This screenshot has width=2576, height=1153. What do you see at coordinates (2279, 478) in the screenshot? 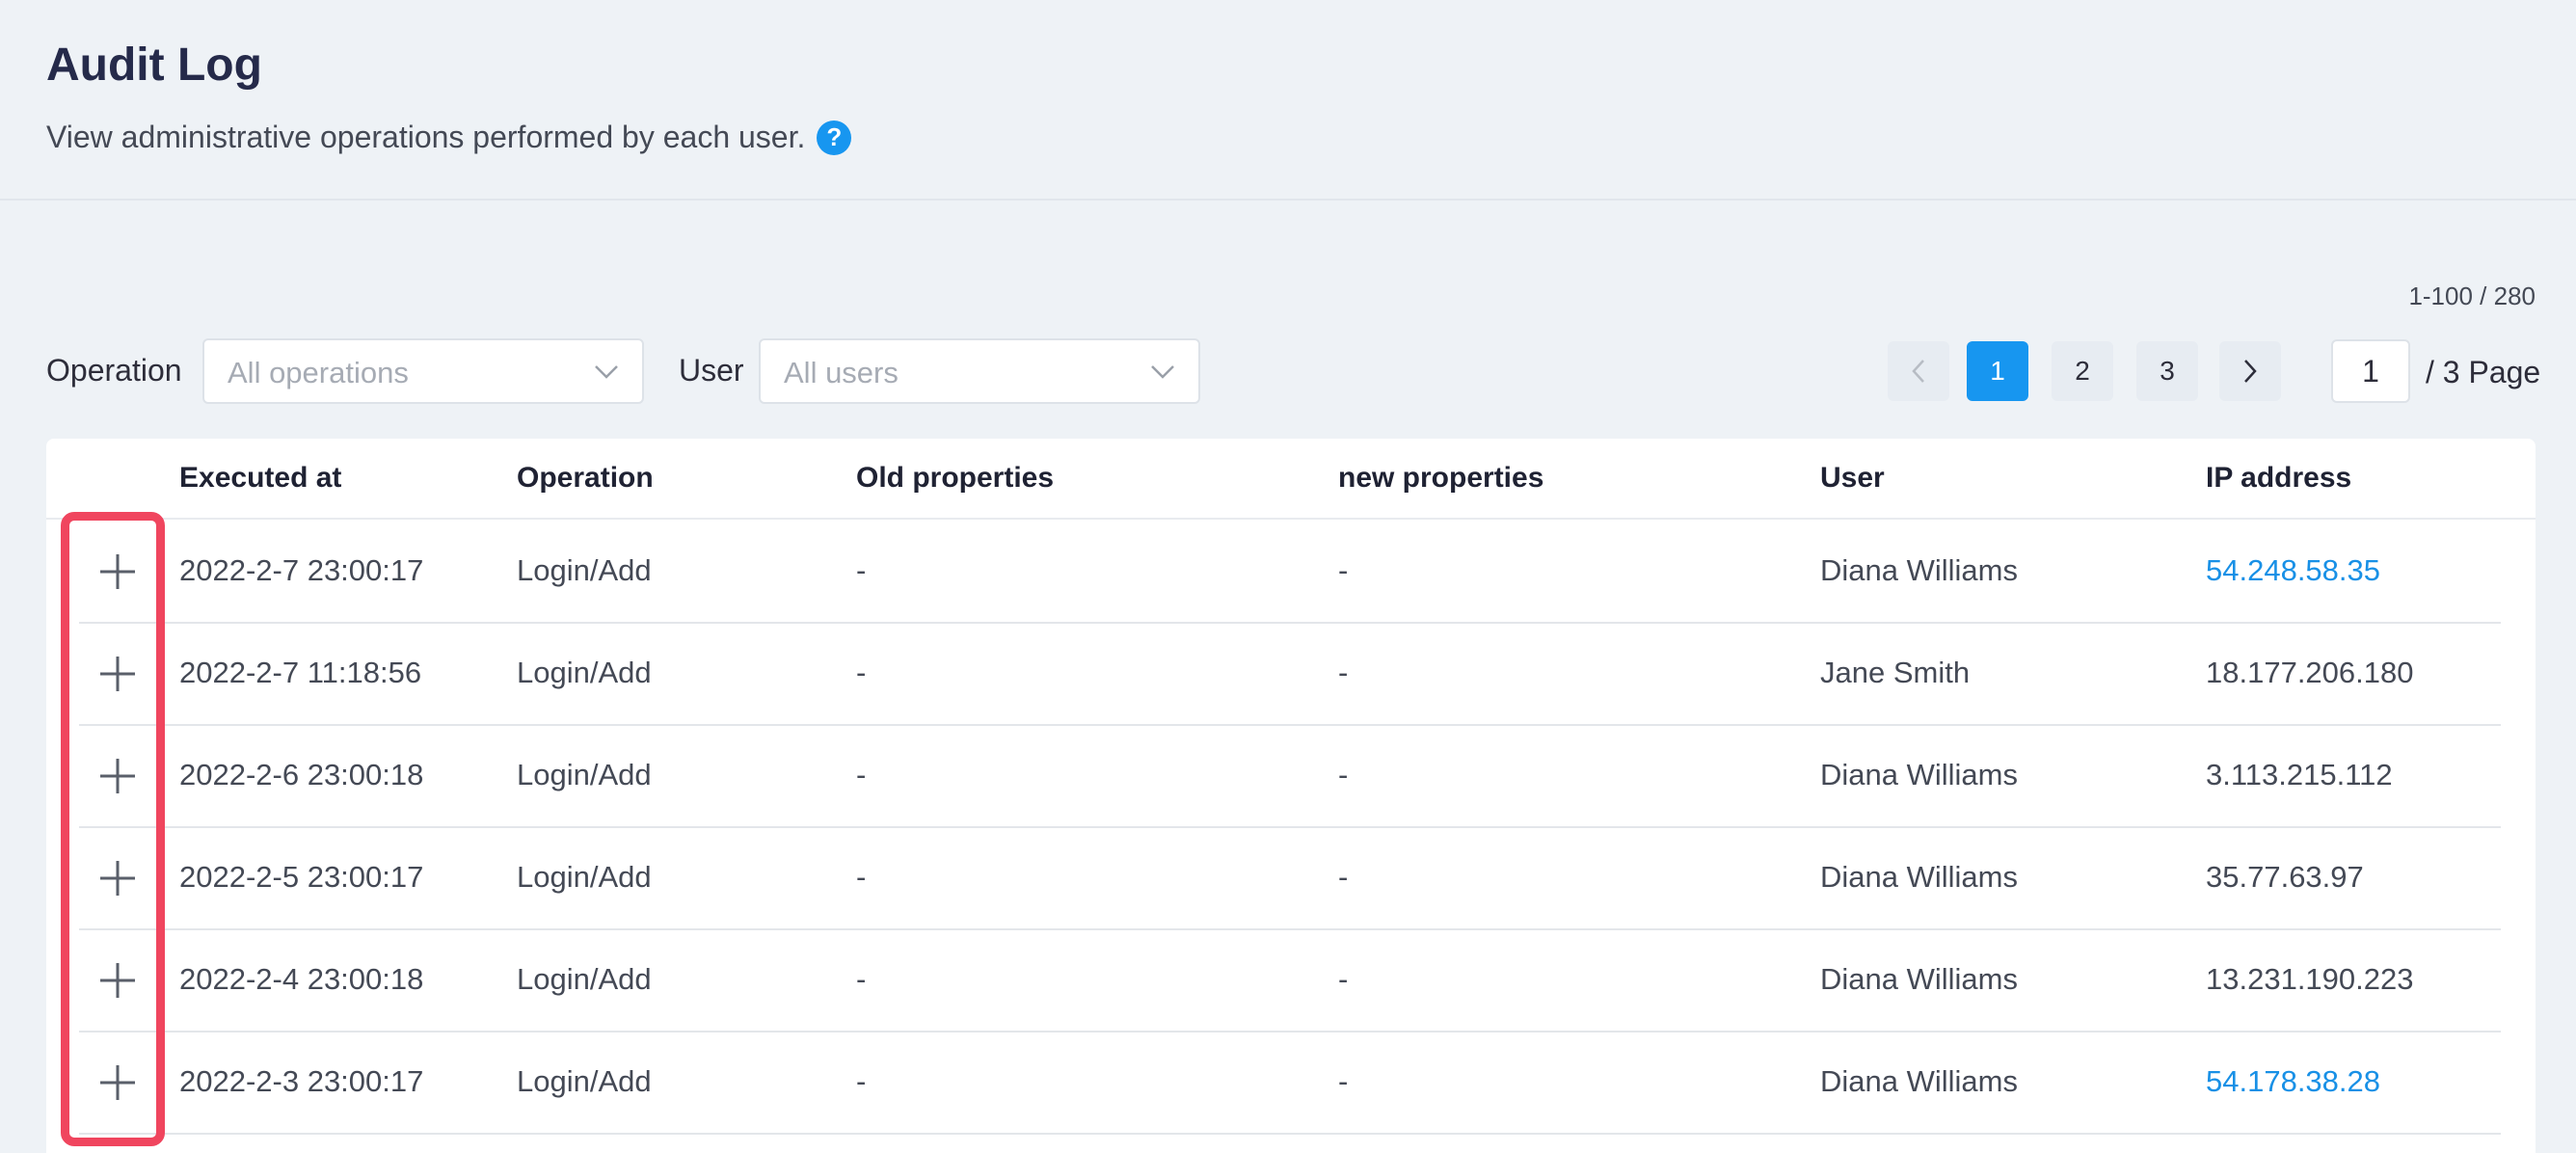
I see `column-header-ip-address: IP address` at bounding box center [2279, 478].